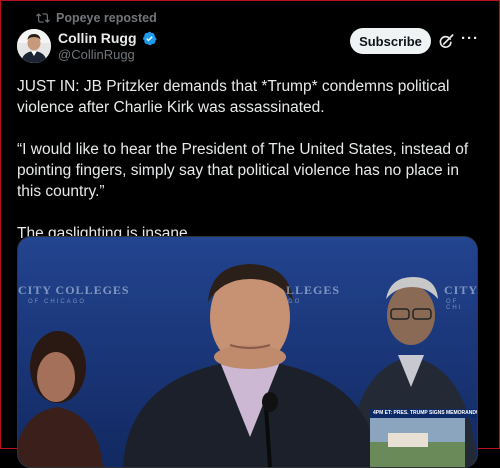  I want to click on grok-icon, so click(446, 41).